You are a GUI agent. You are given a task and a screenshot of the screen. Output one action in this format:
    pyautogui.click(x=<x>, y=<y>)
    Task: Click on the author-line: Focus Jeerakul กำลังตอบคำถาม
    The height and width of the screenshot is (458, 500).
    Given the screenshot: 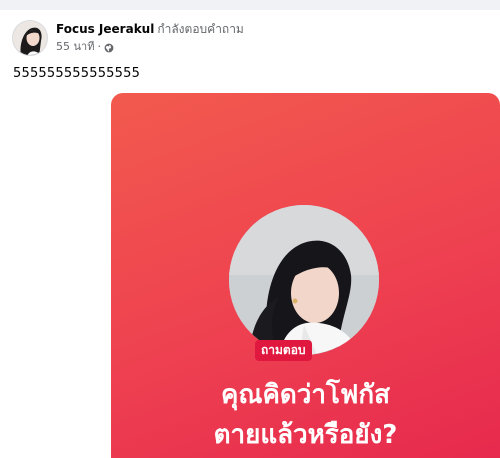 What is the action you would take?
    pyautogui.click(x=150, y=29)
    